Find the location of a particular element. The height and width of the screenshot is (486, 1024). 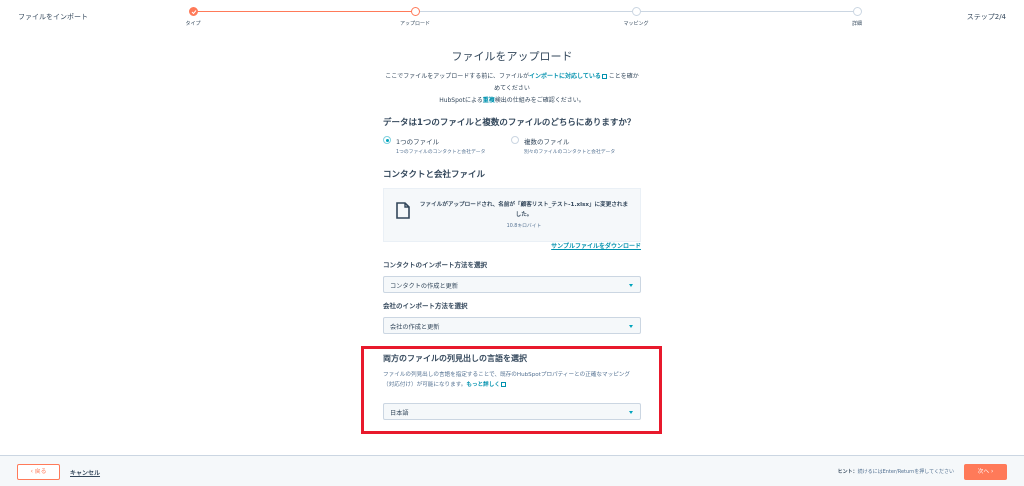

step-details-label: 詳細 is located at coordinates (857, 24).